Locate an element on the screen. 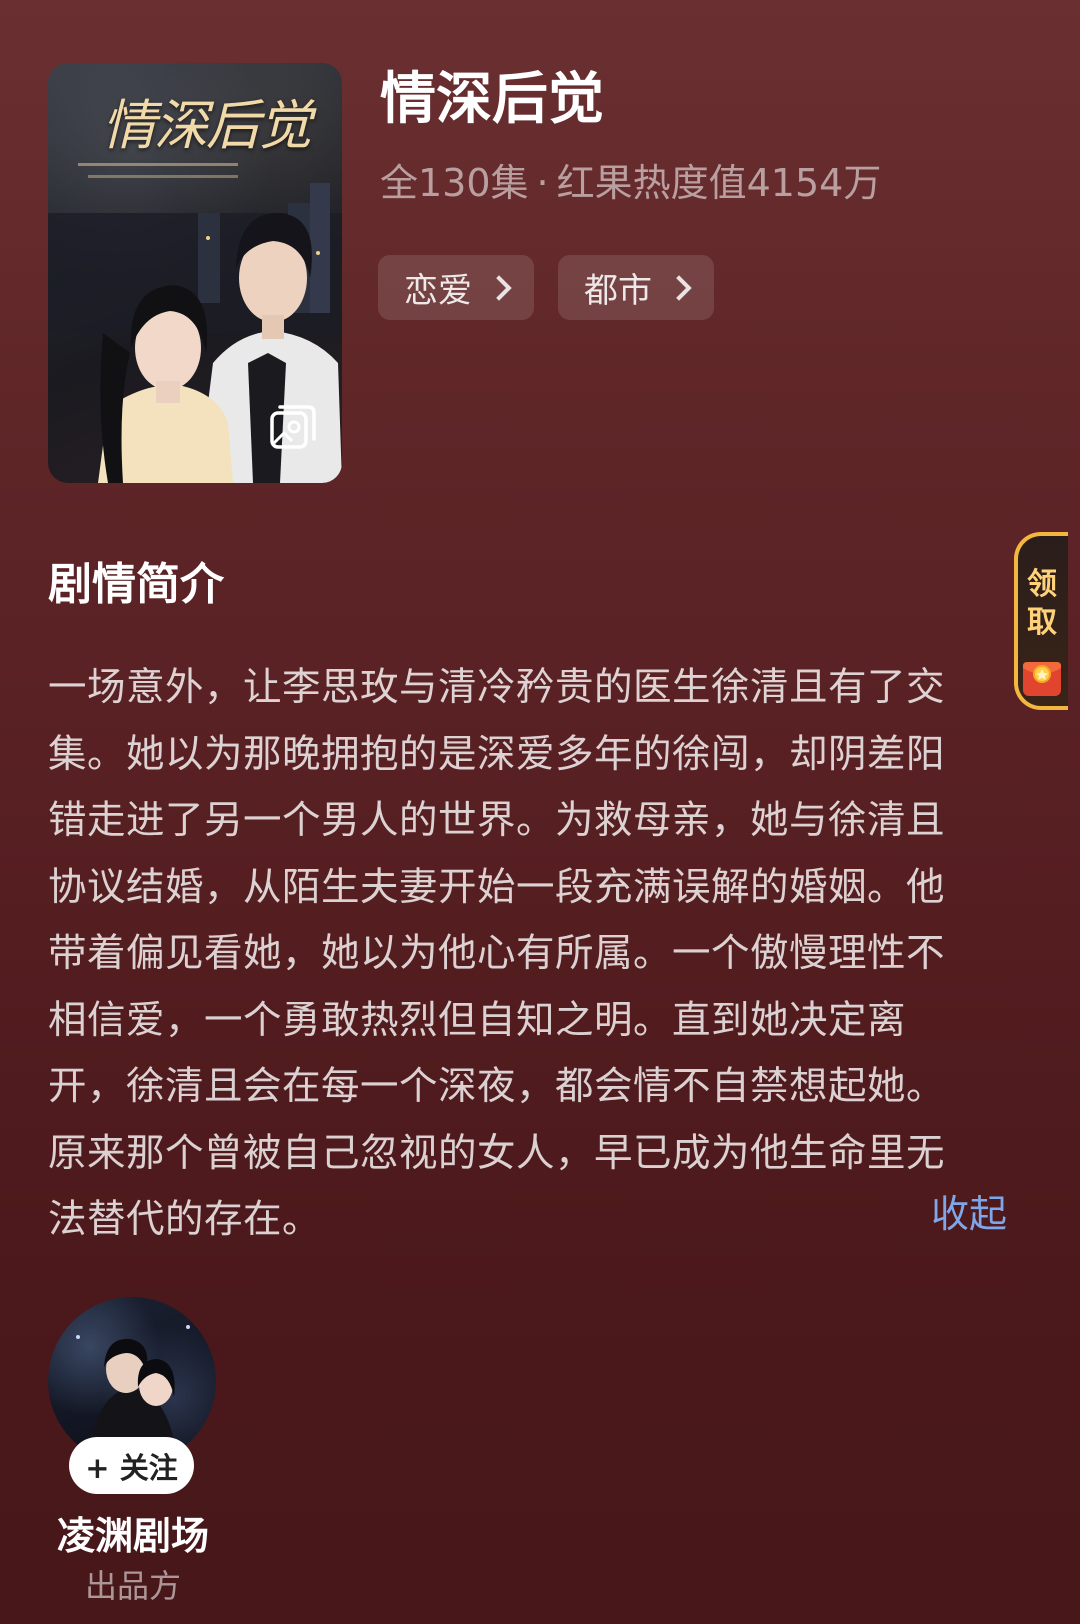  collapse-link: 收起 is located at coordinates (969, 1214).